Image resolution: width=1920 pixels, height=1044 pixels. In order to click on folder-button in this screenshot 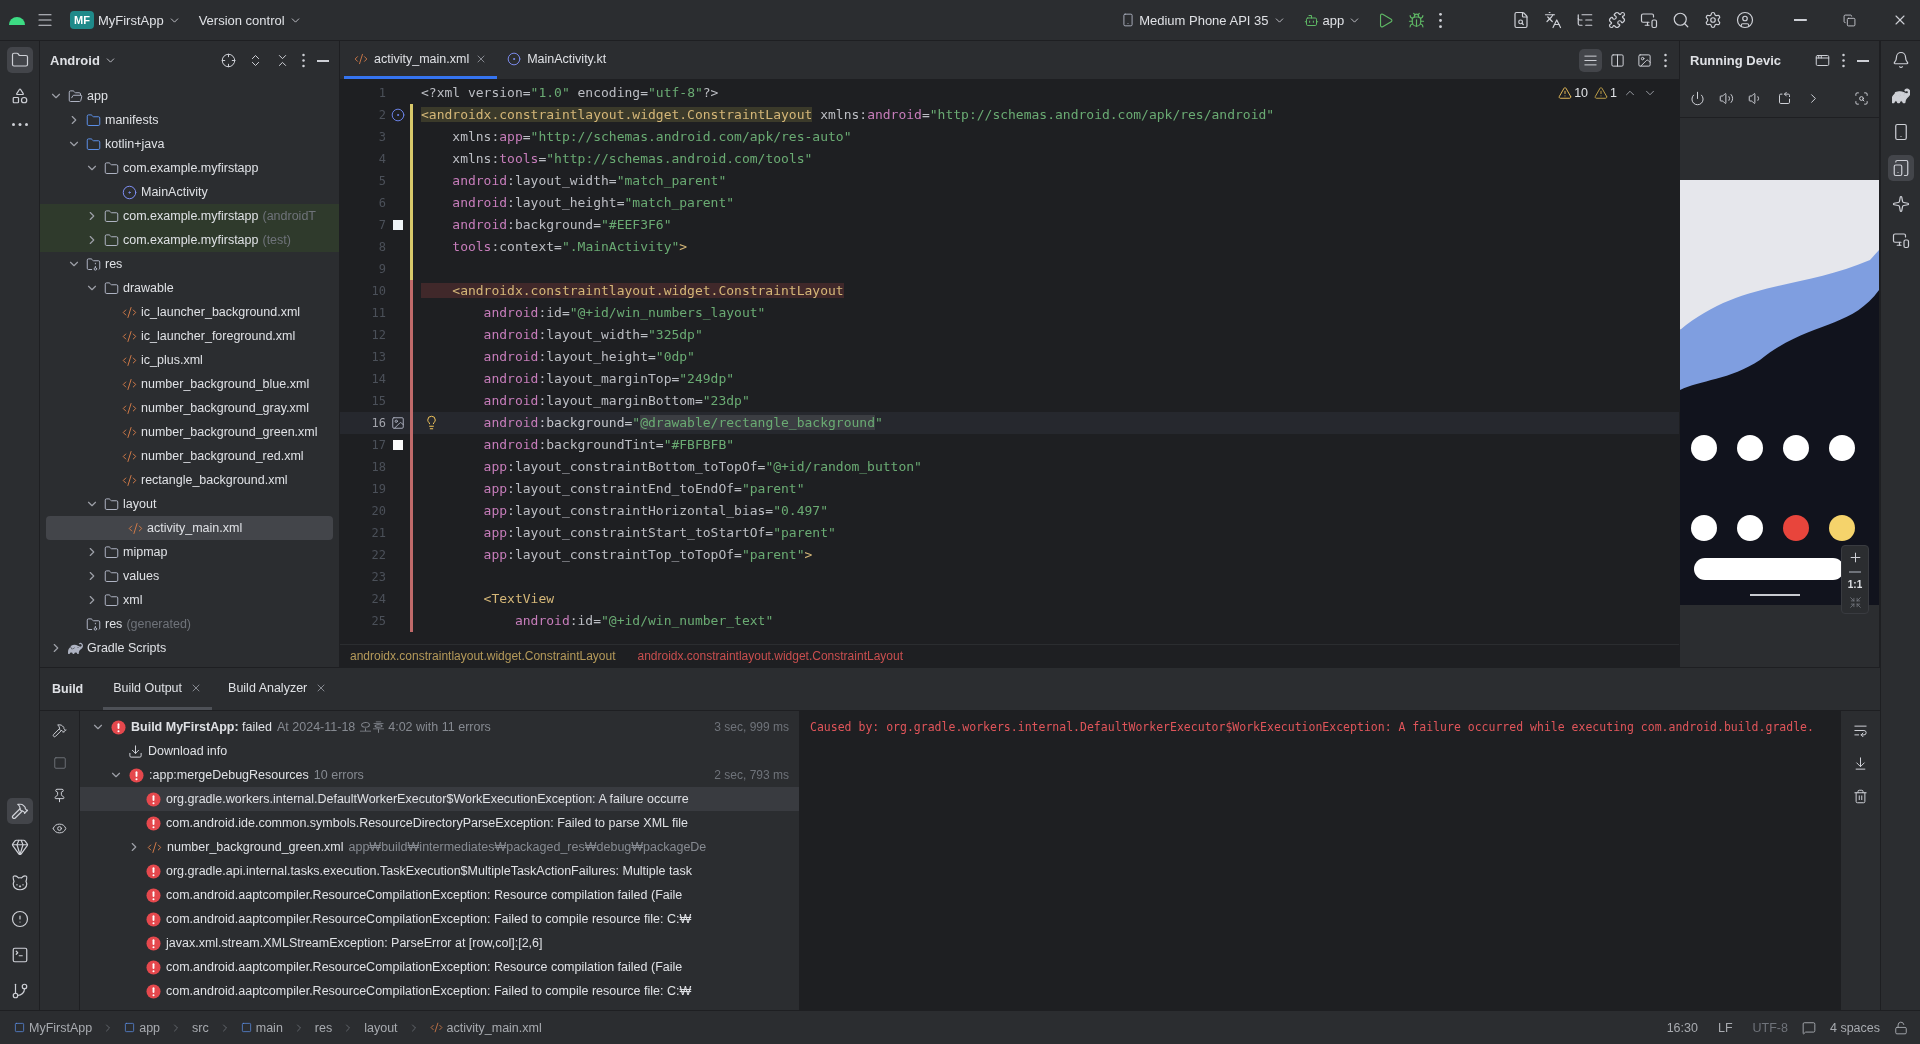, I will do `click(19, 60)`.